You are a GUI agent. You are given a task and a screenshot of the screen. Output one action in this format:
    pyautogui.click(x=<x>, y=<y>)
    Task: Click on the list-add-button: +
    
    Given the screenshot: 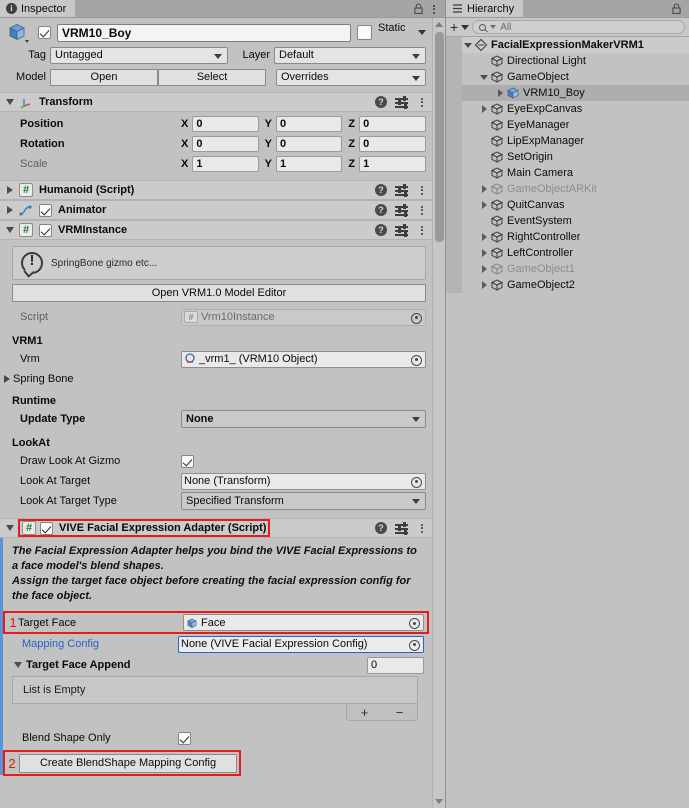 What is the action you would take?
    pyautogui.click(x=365, y=712)
    